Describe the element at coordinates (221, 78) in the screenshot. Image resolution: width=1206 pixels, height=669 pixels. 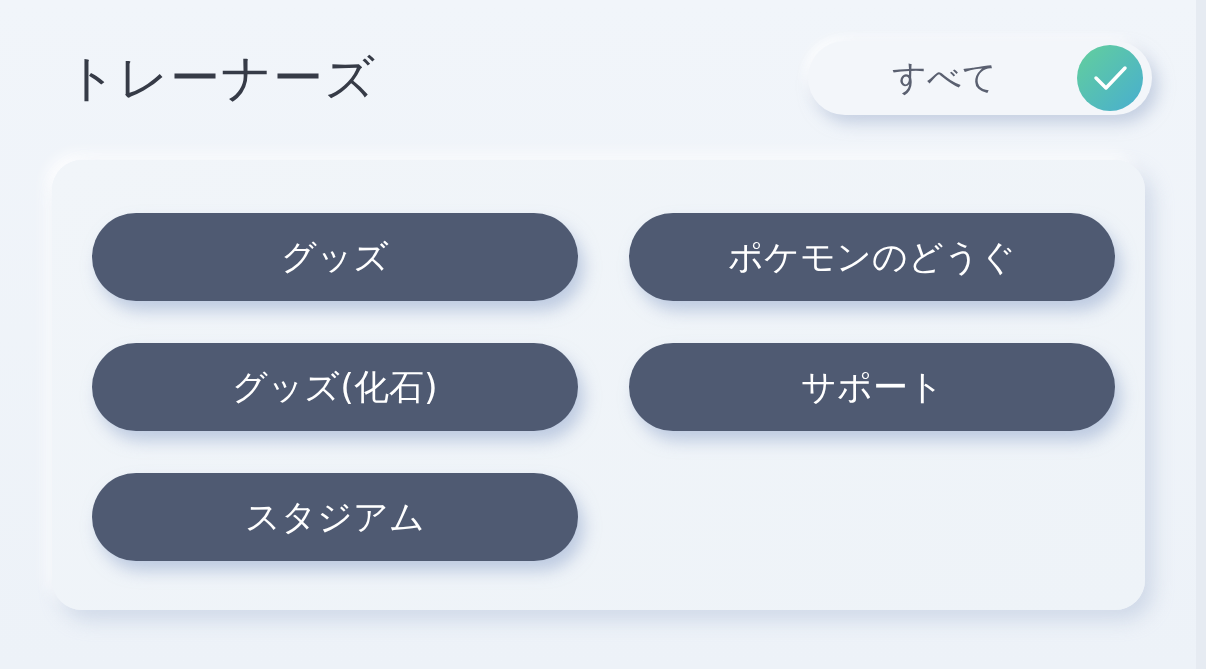
I see `section-title: トレーナーズ` at that location.